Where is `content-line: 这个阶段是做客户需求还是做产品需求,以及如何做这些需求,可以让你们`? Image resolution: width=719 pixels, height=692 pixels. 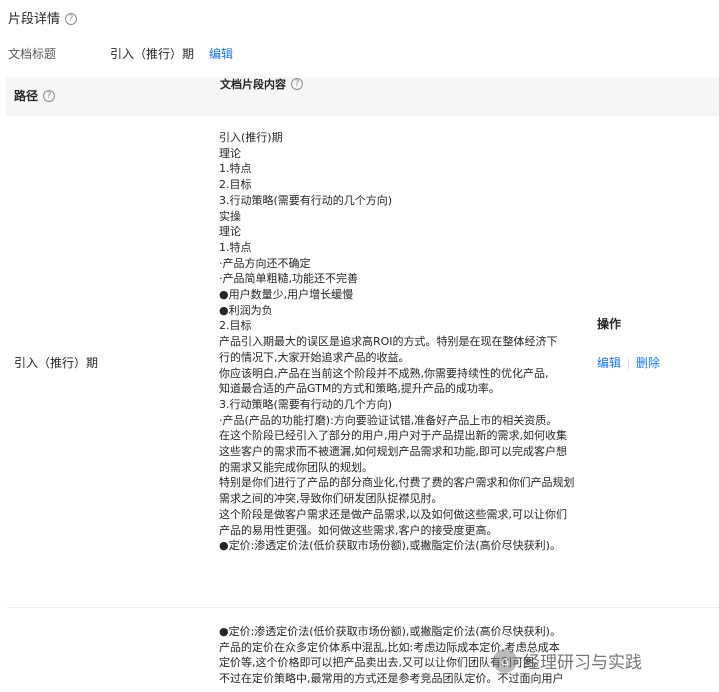 content-line: 这个阶段是做客户需求还是做产品需求,以及如何做这些需求,可以让你们 is located at coordinates (393, 514).